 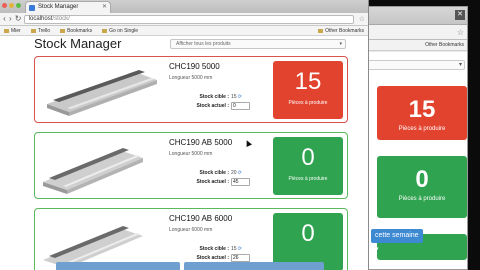 What do you see at coordinates (414, 65) in the screenshot?
I see `bg-product-select: ▾` at bounding box center [414, 65].